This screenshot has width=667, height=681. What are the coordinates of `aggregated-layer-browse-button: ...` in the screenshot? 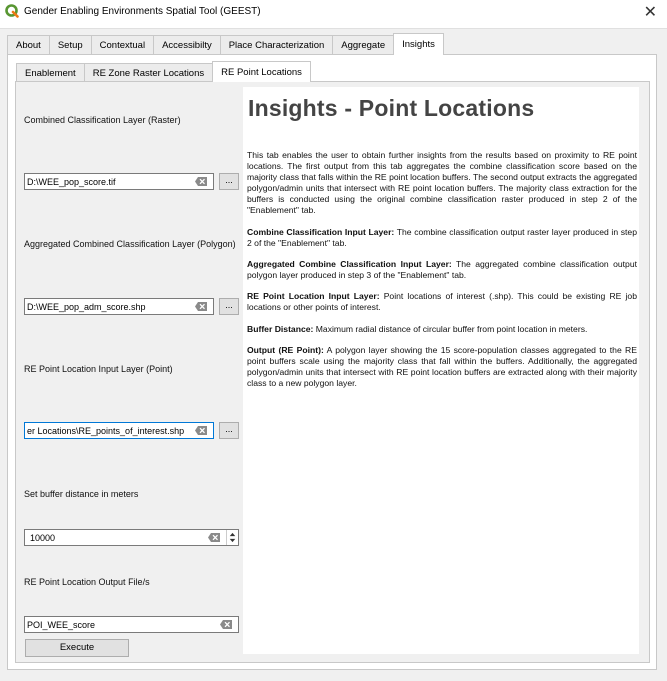 It's located at (229, 306).